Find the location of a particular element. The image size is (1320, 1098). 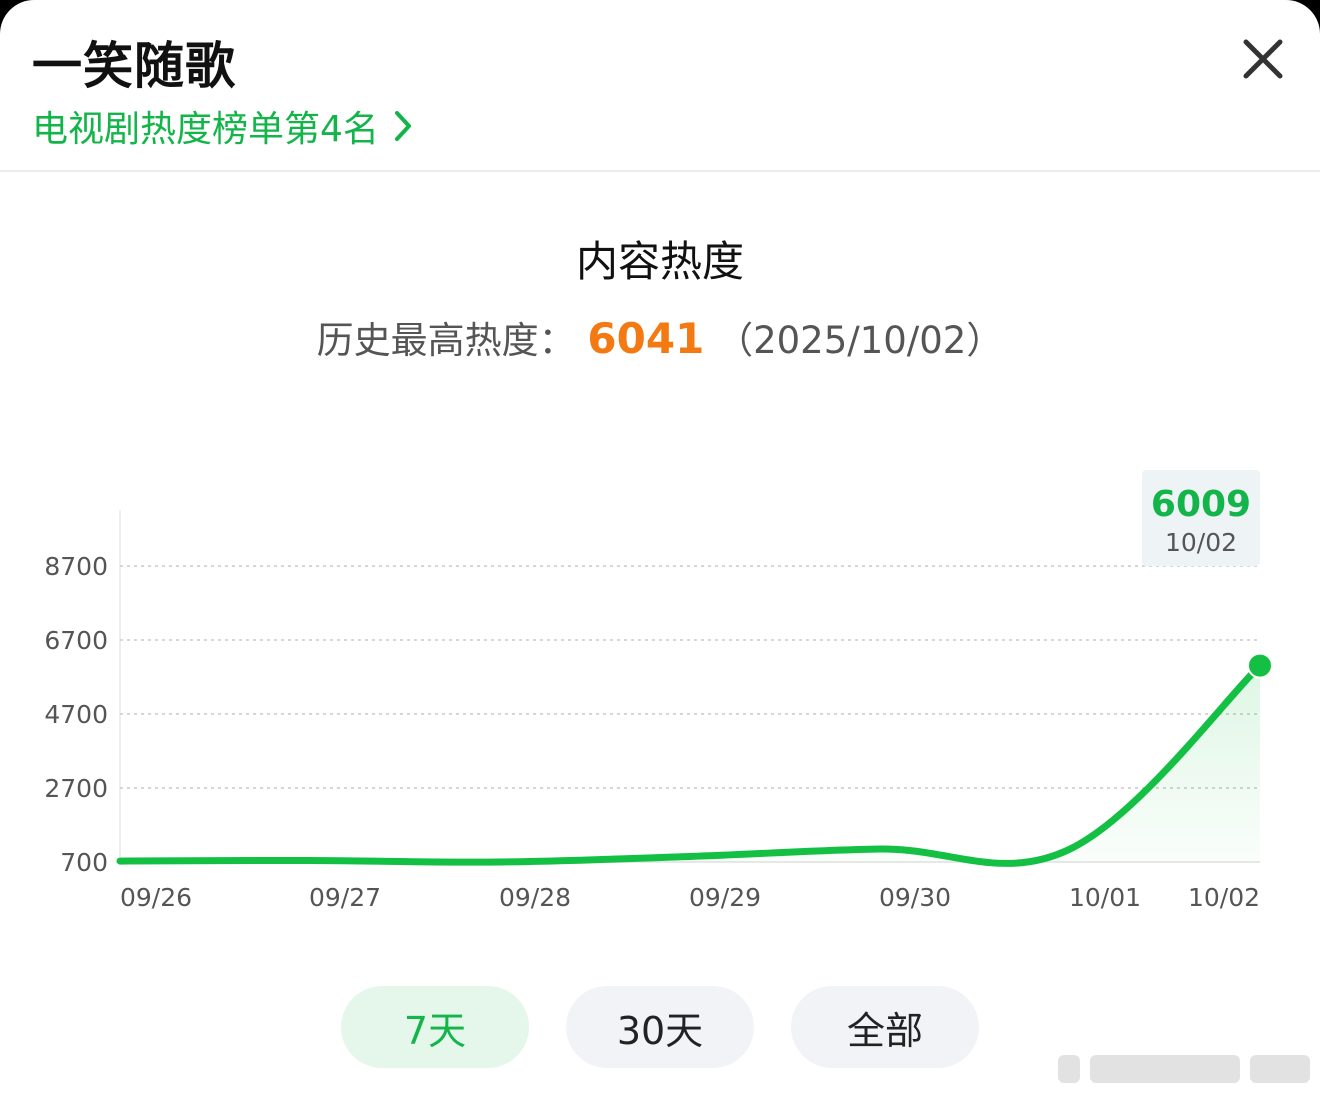

x-tick-label: 09/29 is located at coordinates (725, 897).